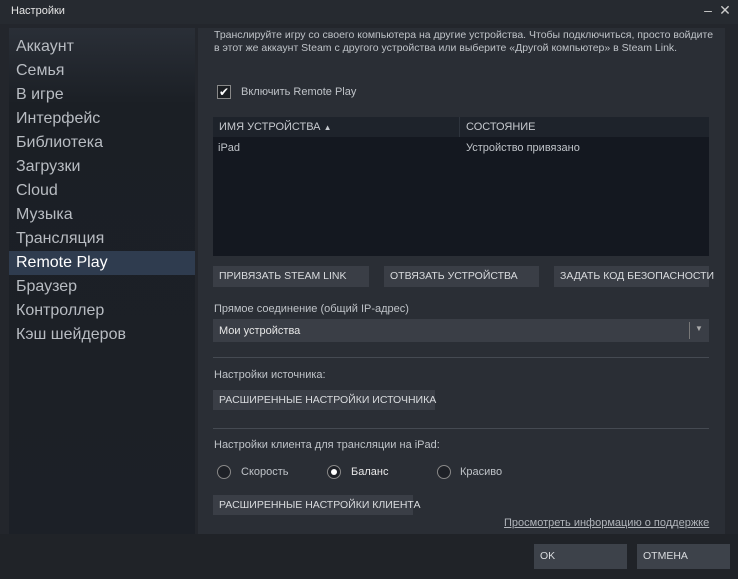  What do you see at coordinates (461, 147) in the screenshot?
I see `table-row: iPad Устройство привязано` at bounding box center [461, 147].